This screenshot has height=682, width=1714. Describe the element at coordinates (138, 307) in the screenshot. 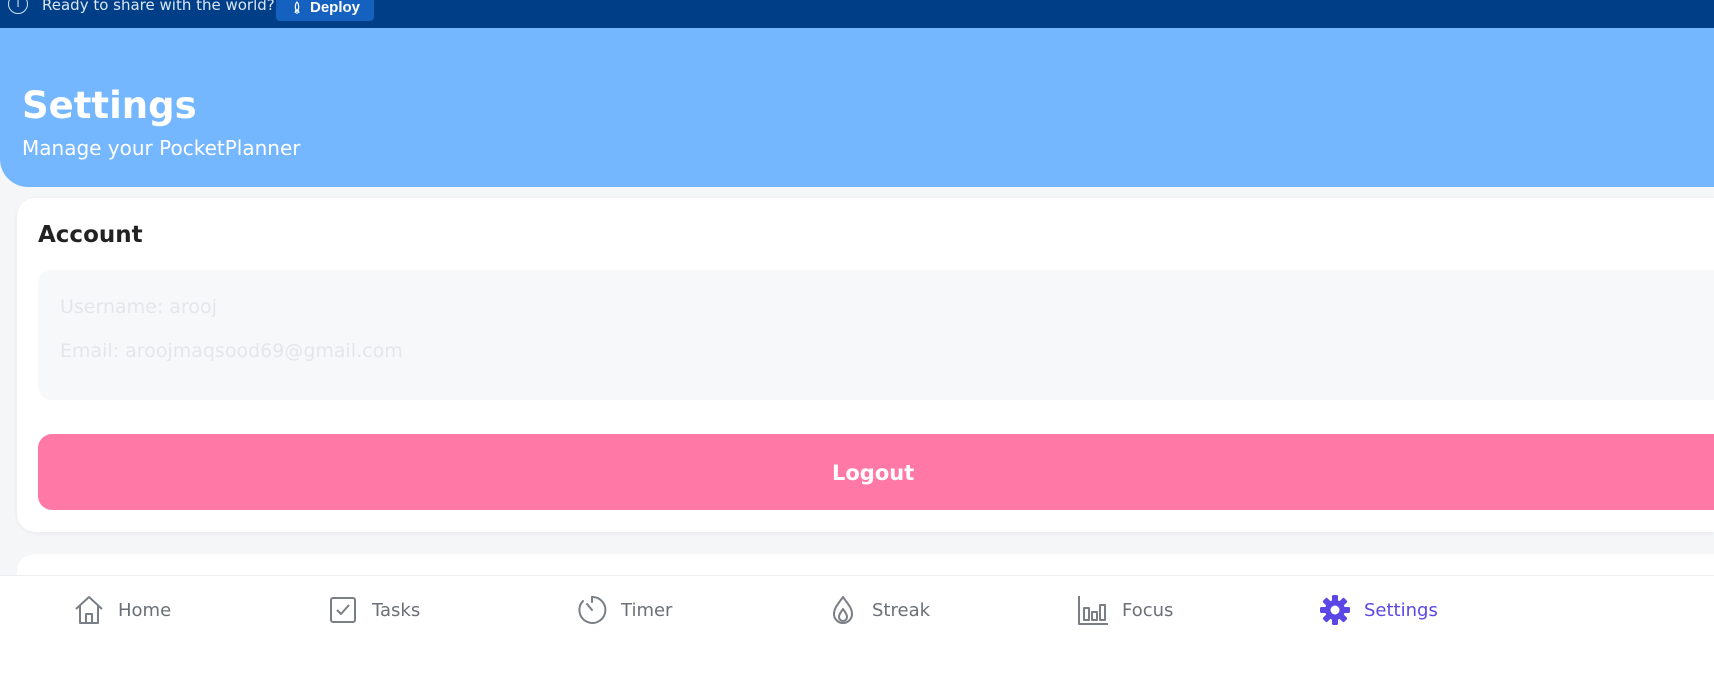

I see `username-text: Username: arooj` at that location.